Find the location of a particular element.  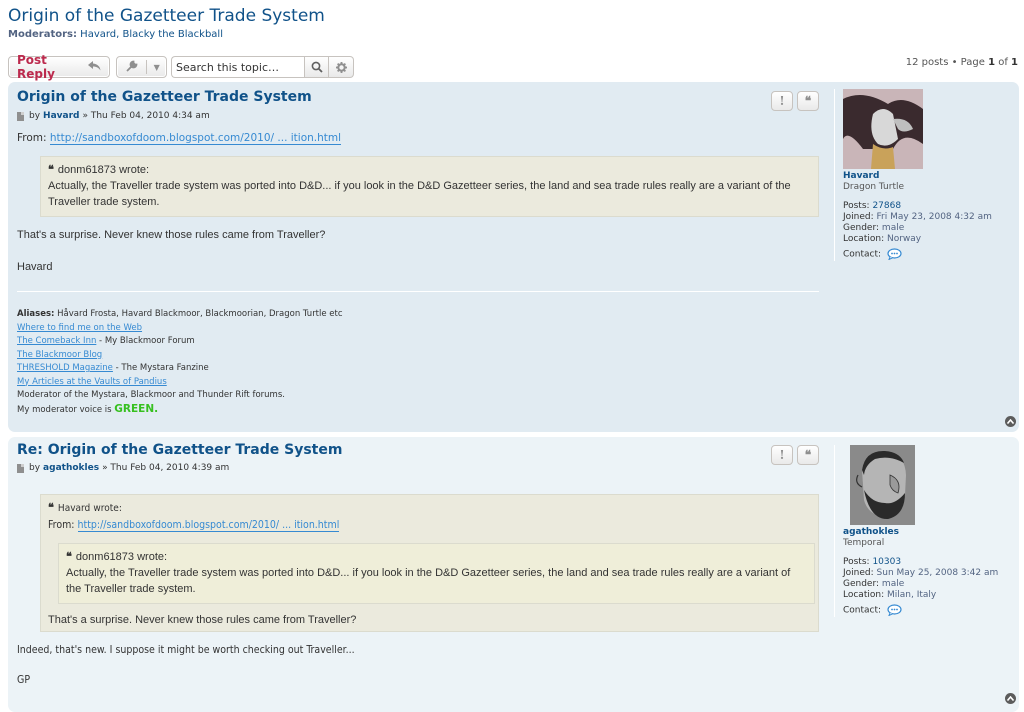

profile-rank: Dragon Turtle is located at coordinates (874, 187).